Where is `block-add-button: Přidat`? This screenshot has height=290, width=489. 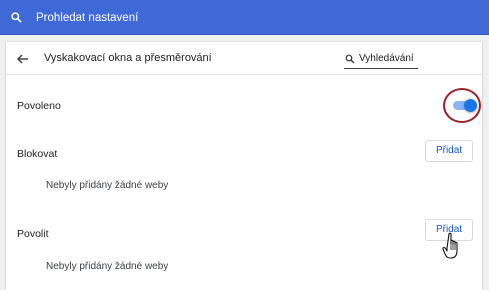 block-add-button: Přidat is located at coordinates (449, 151).